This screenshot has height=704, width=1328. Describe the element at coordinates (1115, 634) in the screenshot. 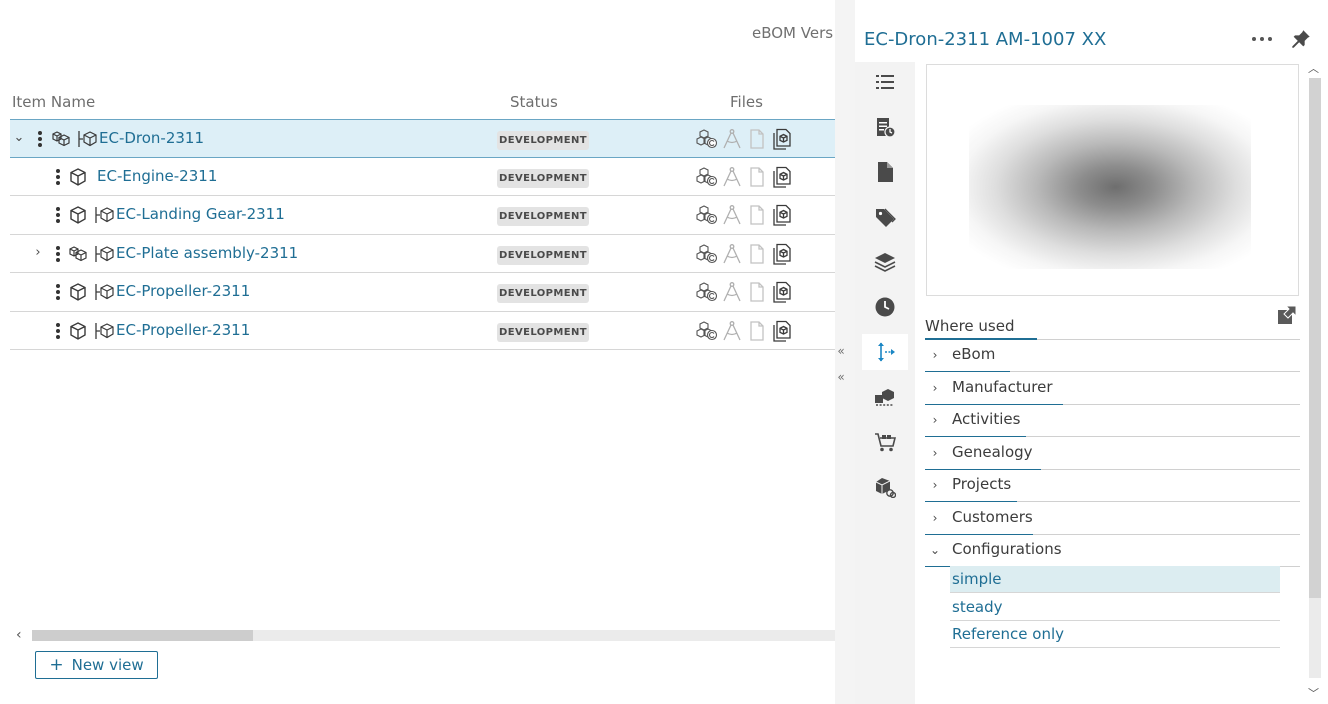

I see `configuration-item: Reference only` at that location.